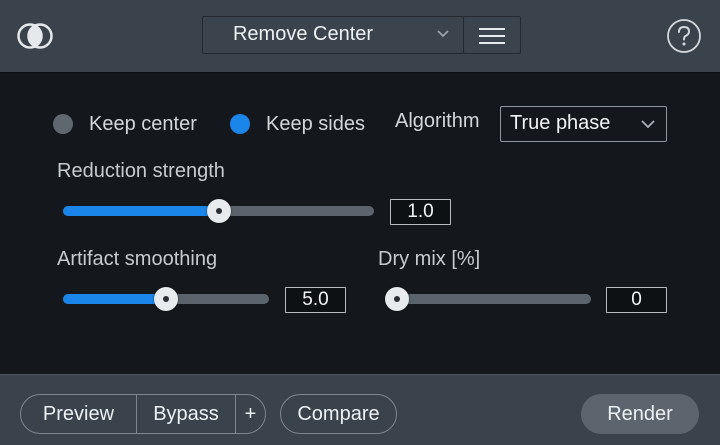 The height and width of the screenshot is (445, 720). I want to click on radio-selected-icon, so click(240, 124).